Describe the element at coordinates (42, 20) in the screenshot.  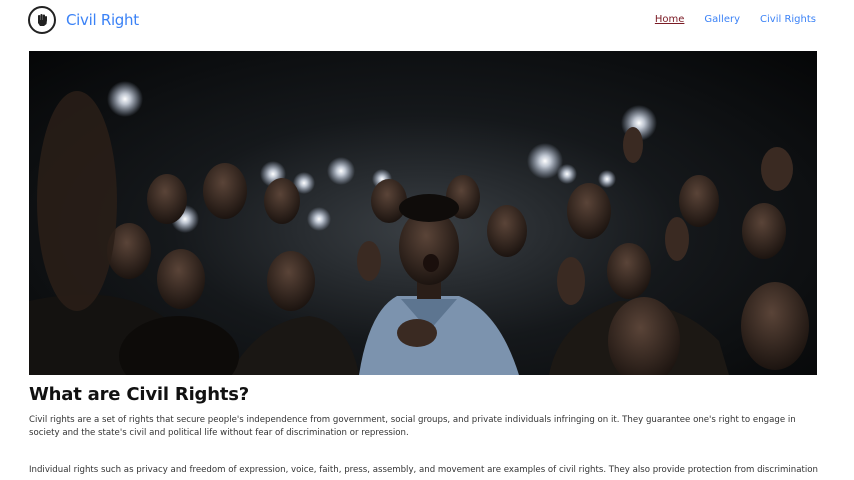
I see `raised-fist-icon` at that location.